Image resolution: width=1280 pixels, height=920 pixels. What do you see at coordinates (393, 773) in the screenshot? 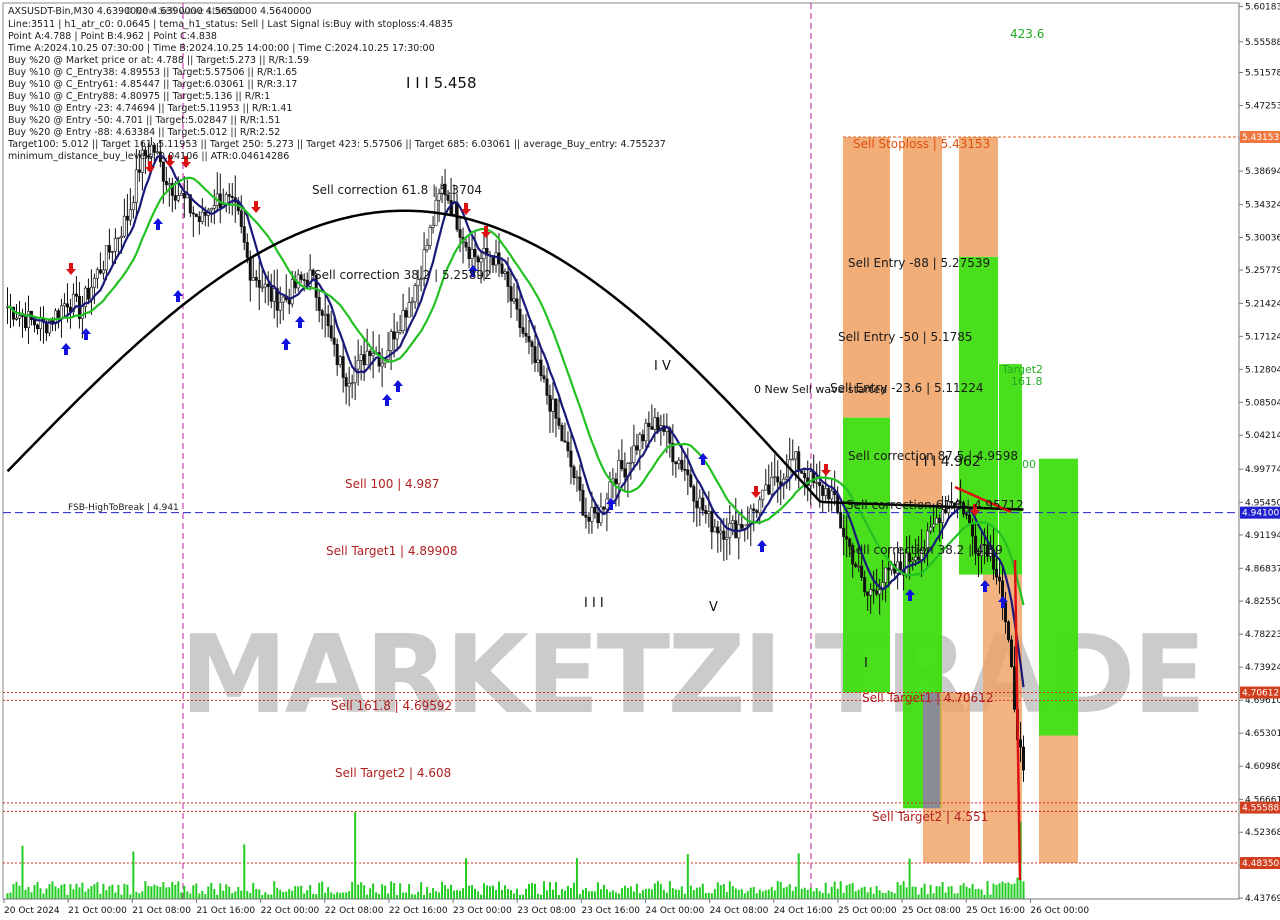
I see `price-level-label: Sell Target2 | 4.608` at bounding box center [393, 773].